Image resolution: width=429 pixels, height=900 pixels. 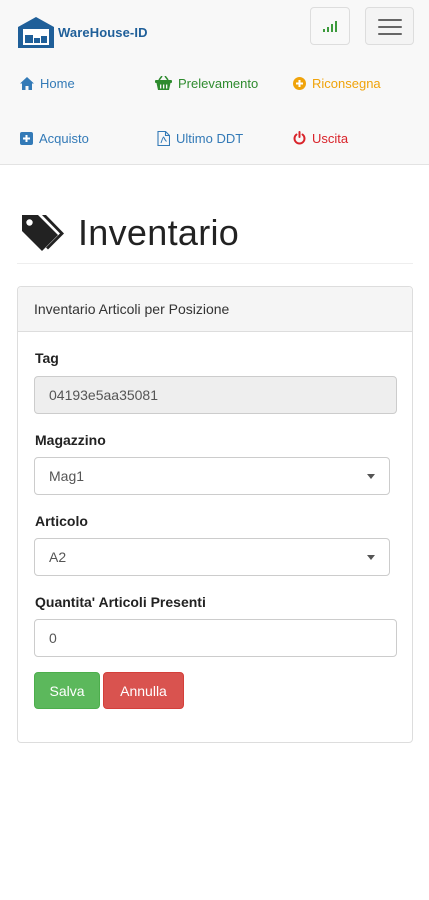 I want to click on tag-value: 04193e5aa35081, so click(x=104, y=395).